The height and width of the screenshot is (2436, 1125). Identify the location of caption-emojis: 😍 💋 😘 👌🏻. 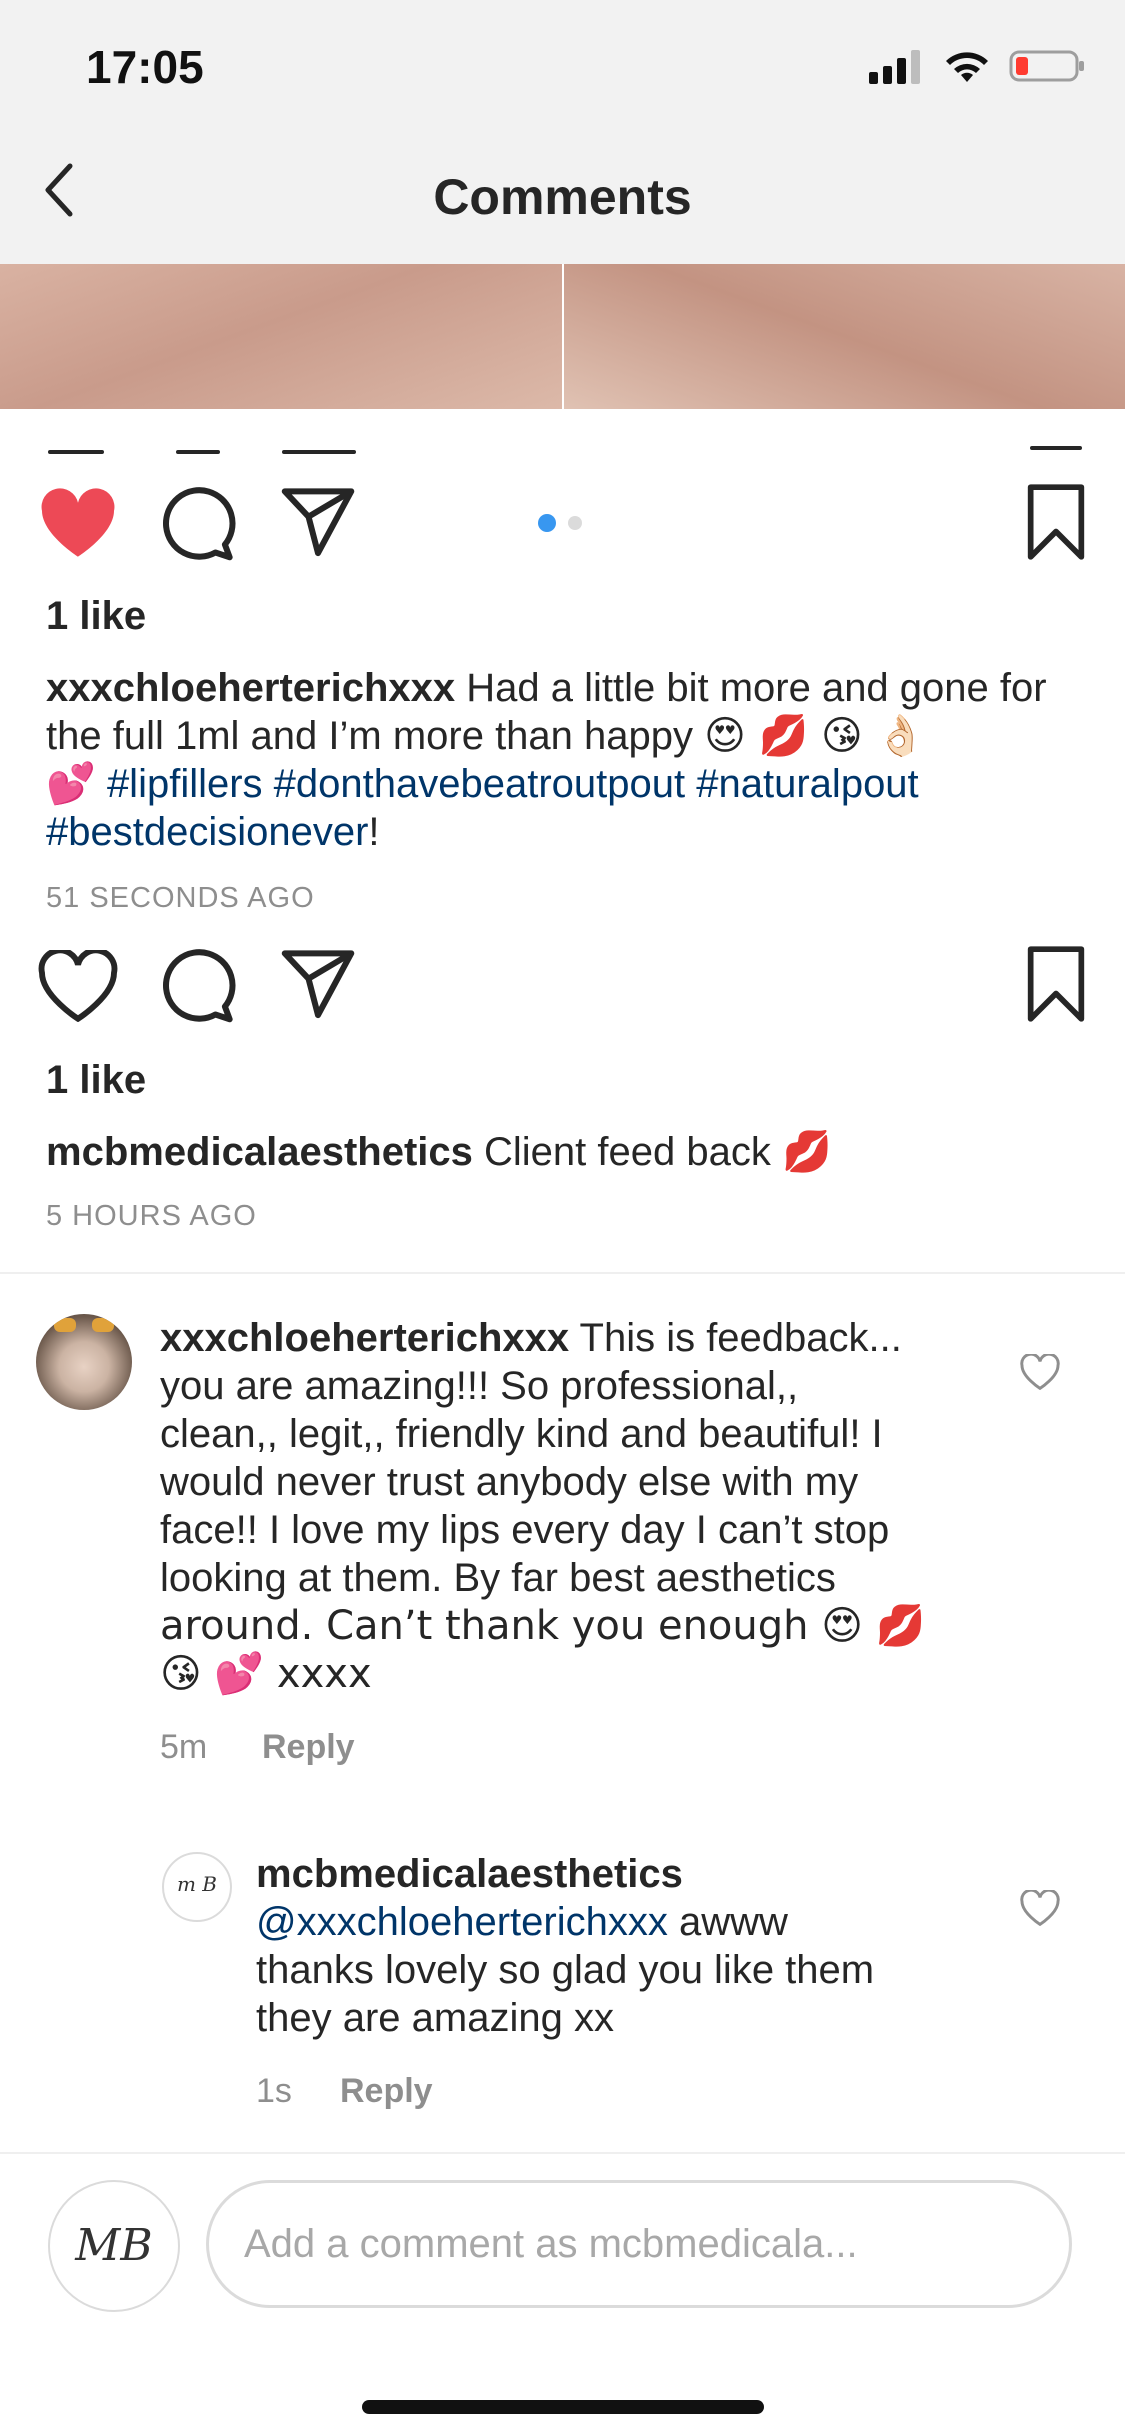
(815, 736).